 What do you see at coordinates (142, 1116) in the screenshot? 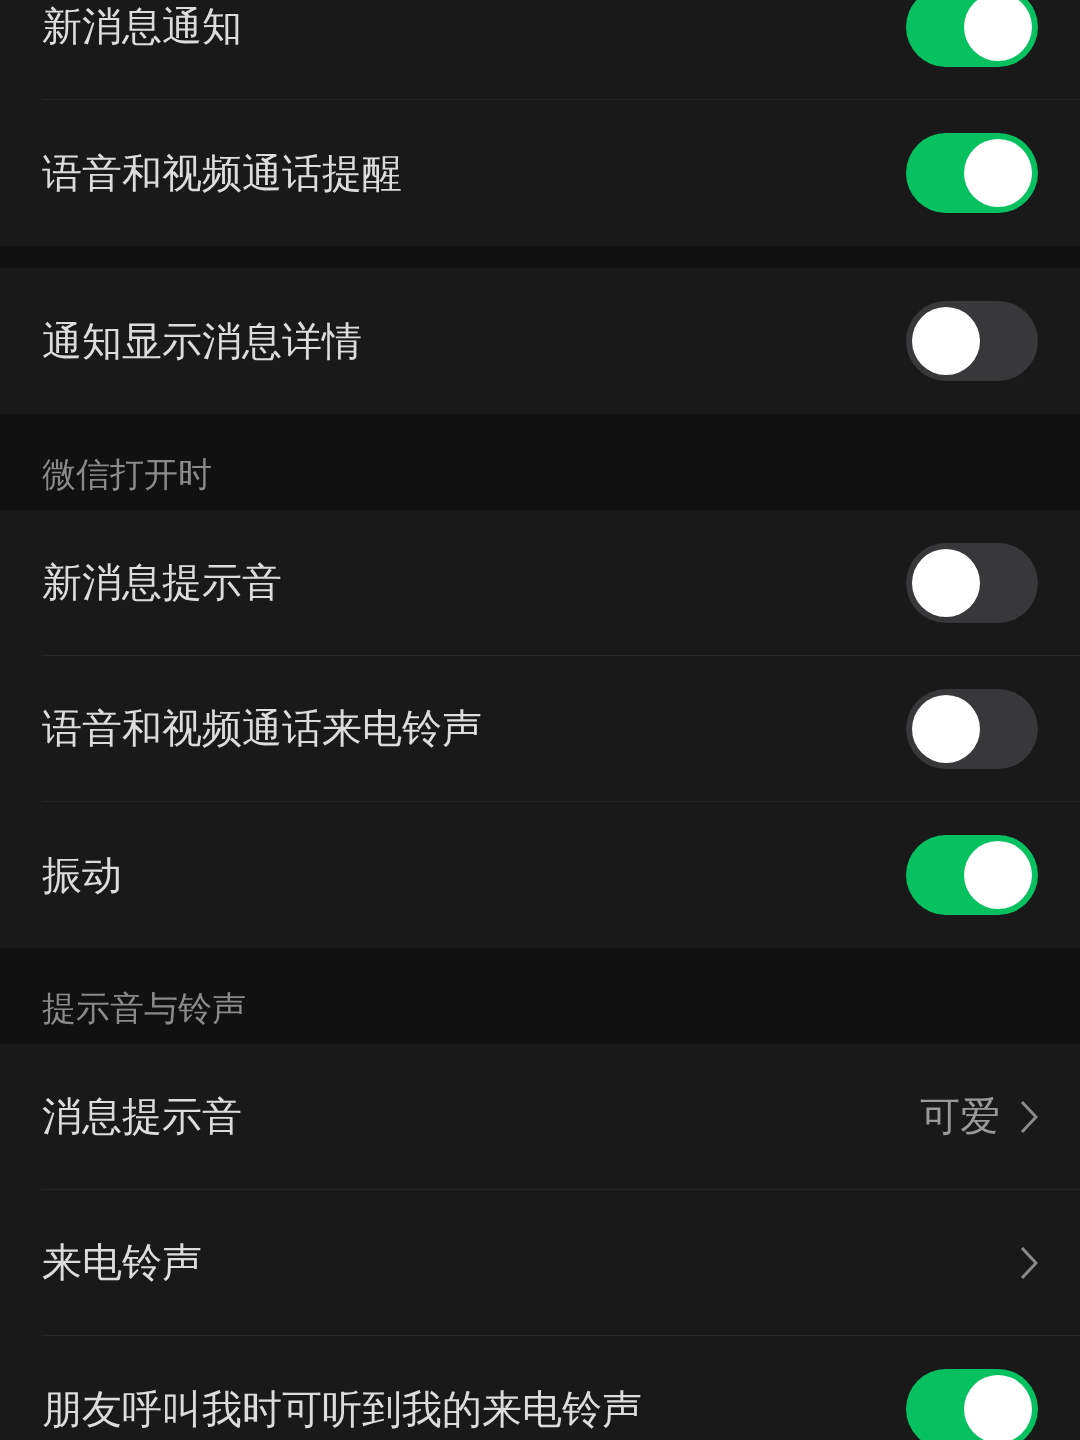
I see `setting-label: 消息提示音` at bounding box center [142, 1116].